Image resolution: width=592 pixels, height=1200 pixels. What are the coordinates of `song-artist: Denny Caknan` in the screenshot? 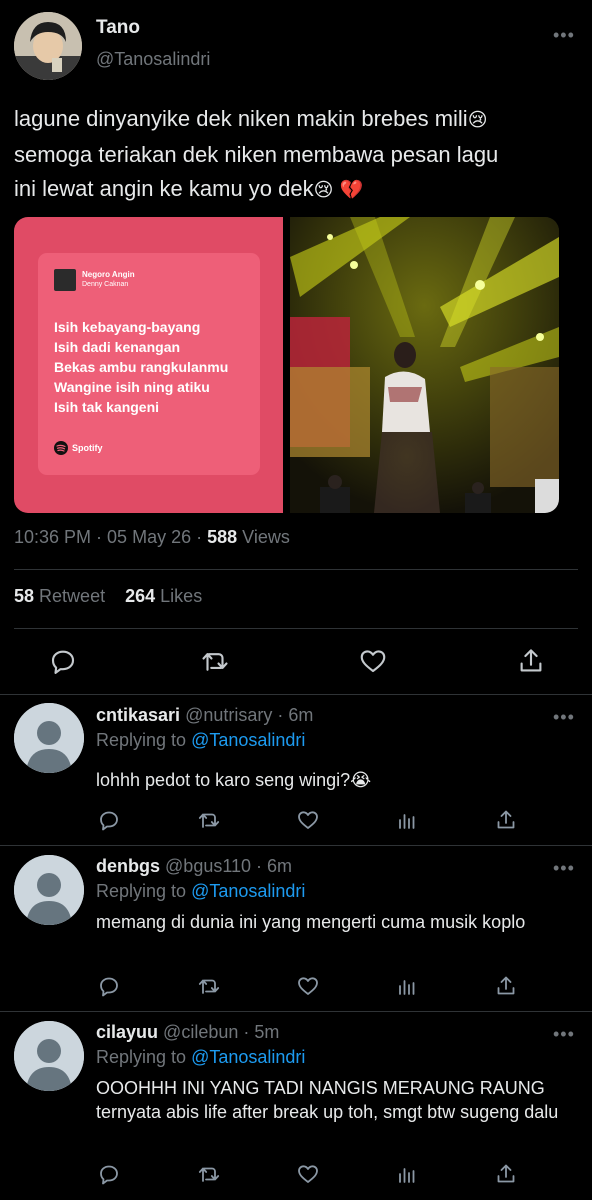 It's located at (105, 284).